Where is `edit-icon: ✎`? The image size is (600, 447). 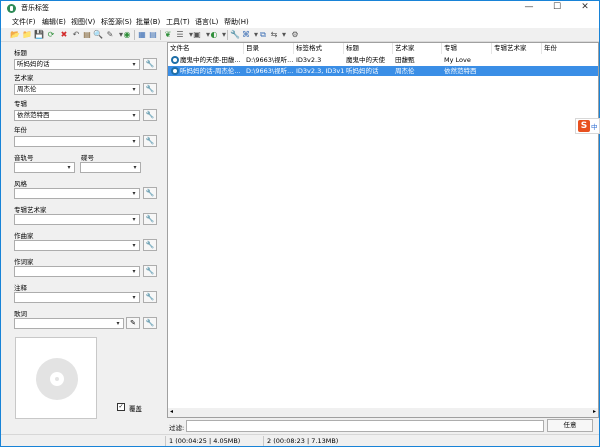
edit-icon: ✎ is located at coordinates (110, 35).